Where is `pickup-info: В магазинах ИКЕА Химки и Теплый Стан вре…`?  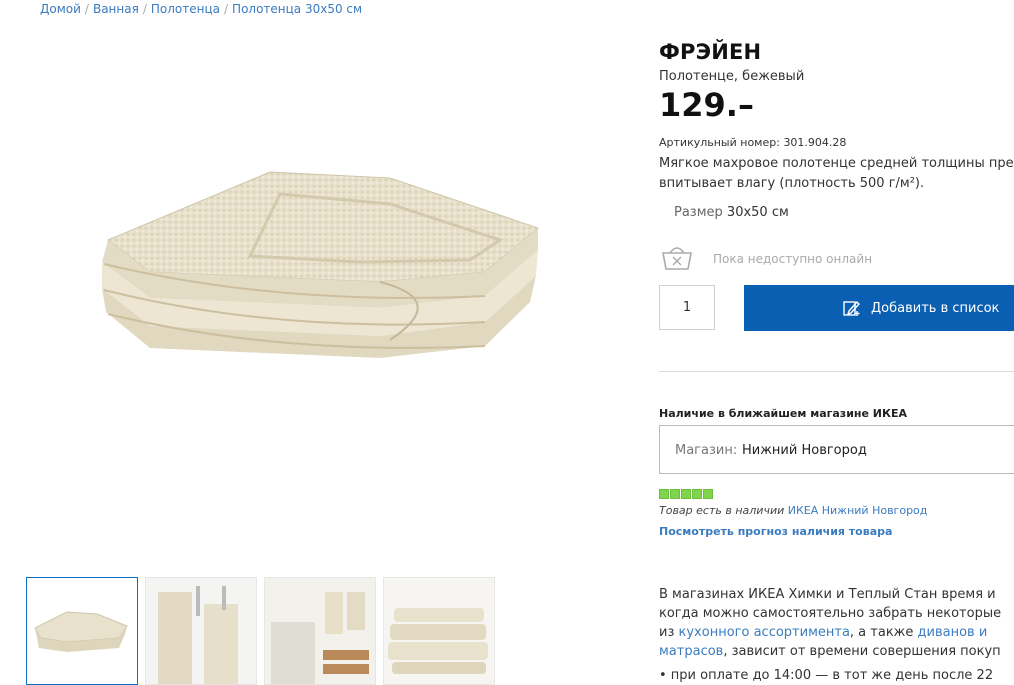
pickup-info: В магазинах ИКЕА Химки и Теплый Стан вре… is located at coordinates (836, 623).